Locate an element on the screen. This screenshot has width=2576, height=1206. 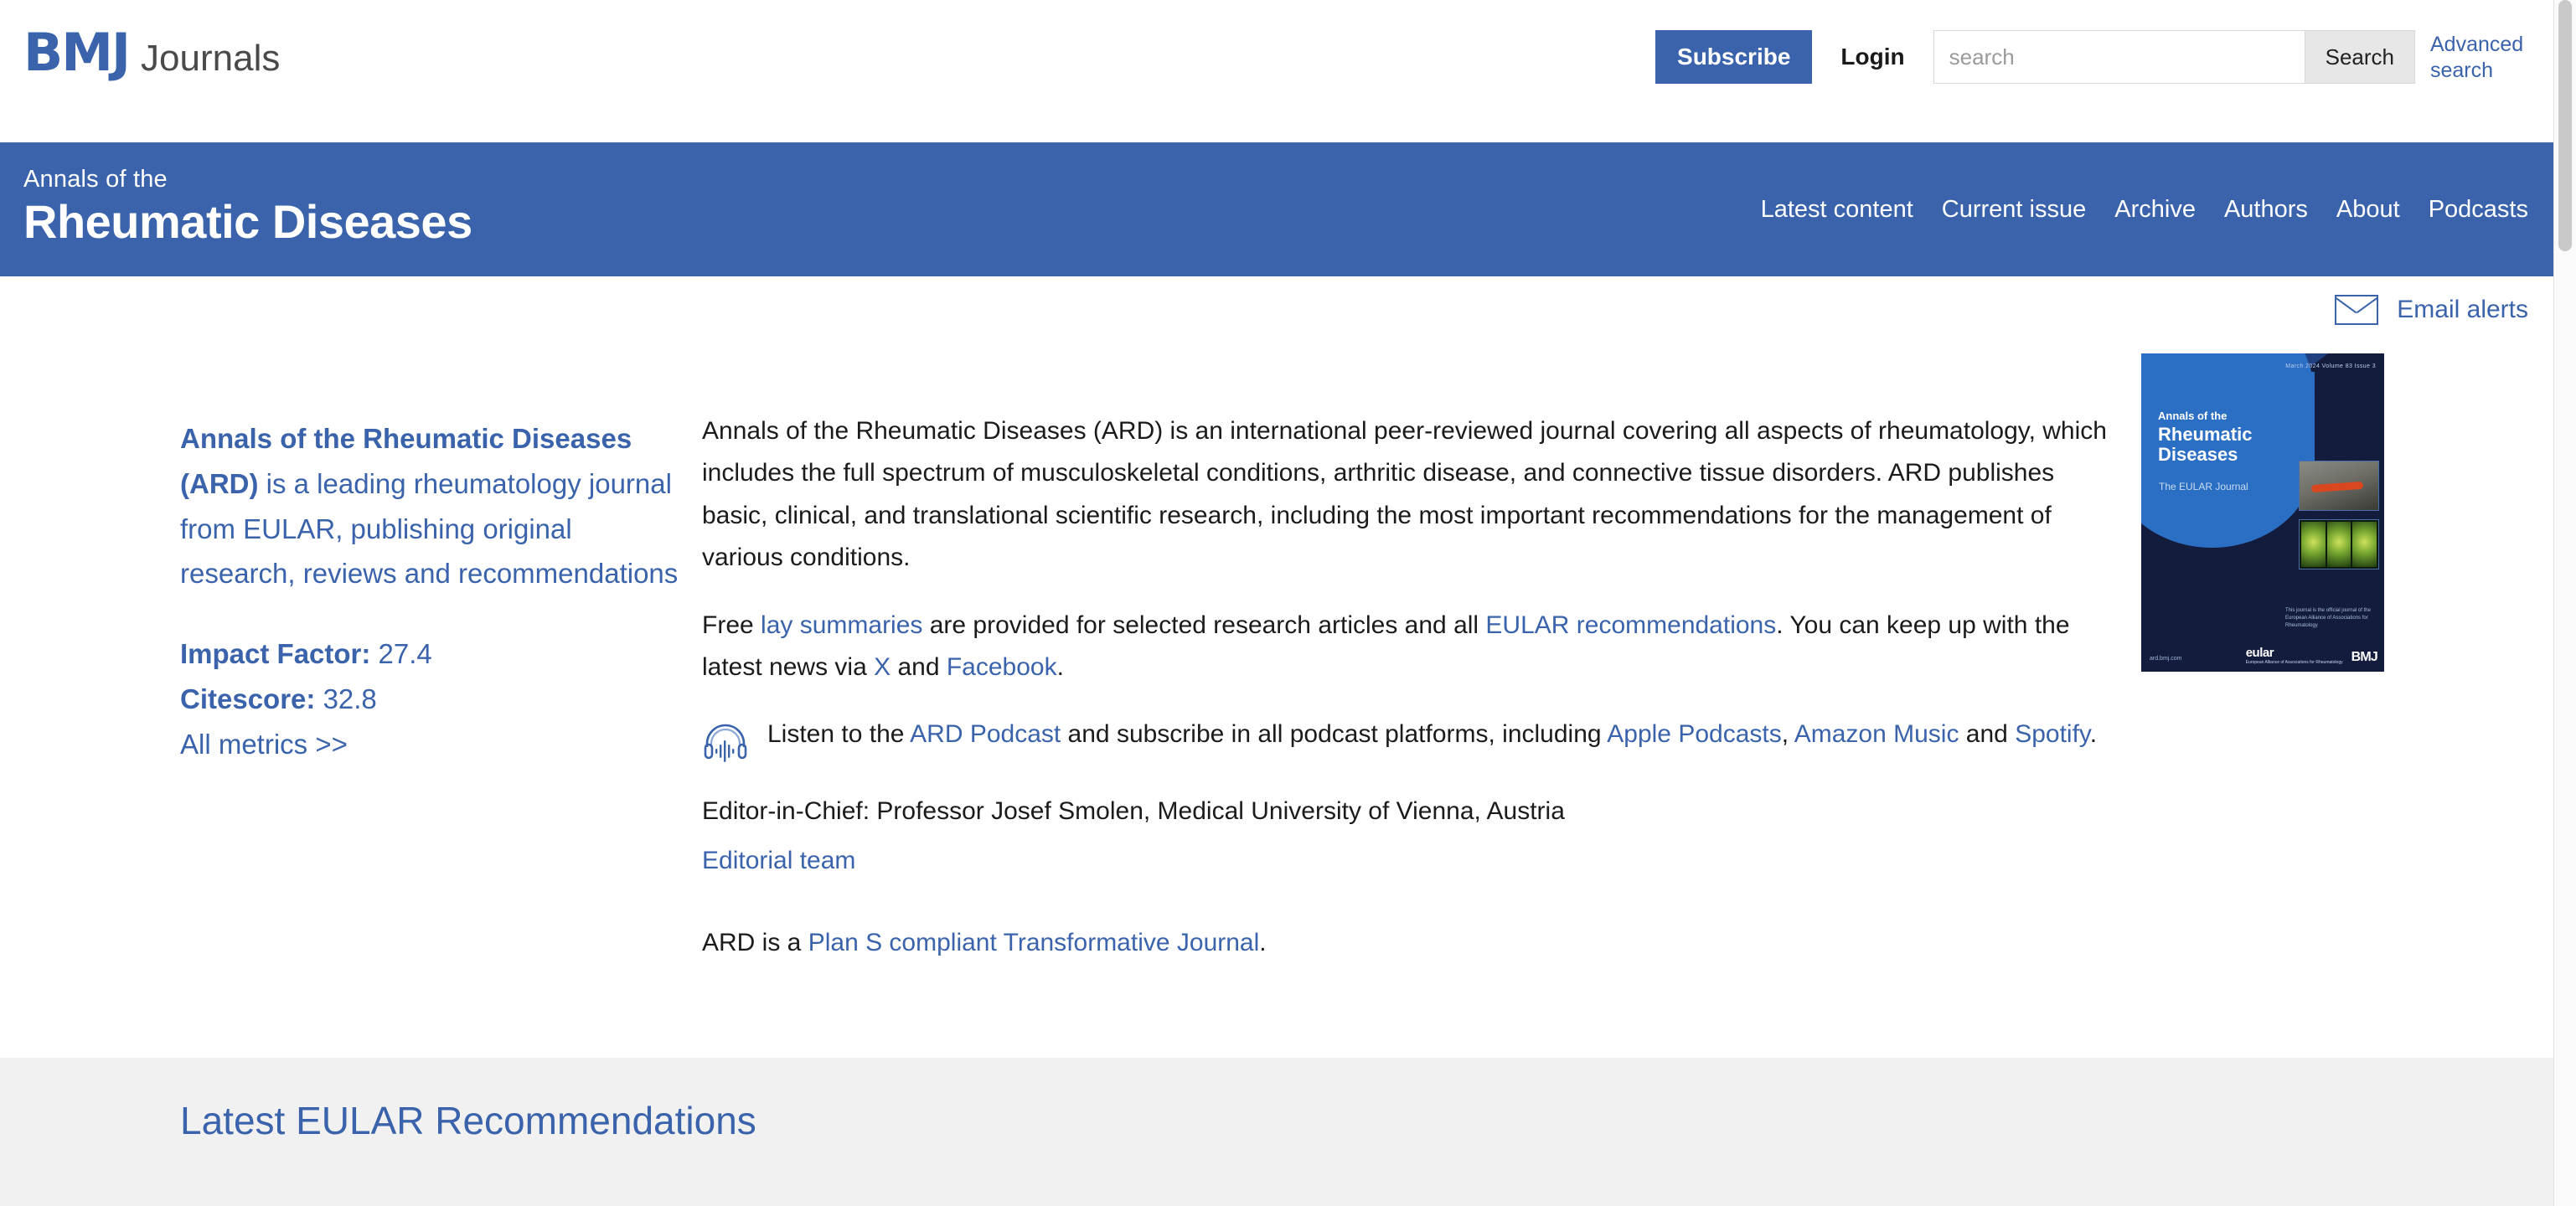
nav-item-latest-content: Latest content is located at coordinates (1837, 210).